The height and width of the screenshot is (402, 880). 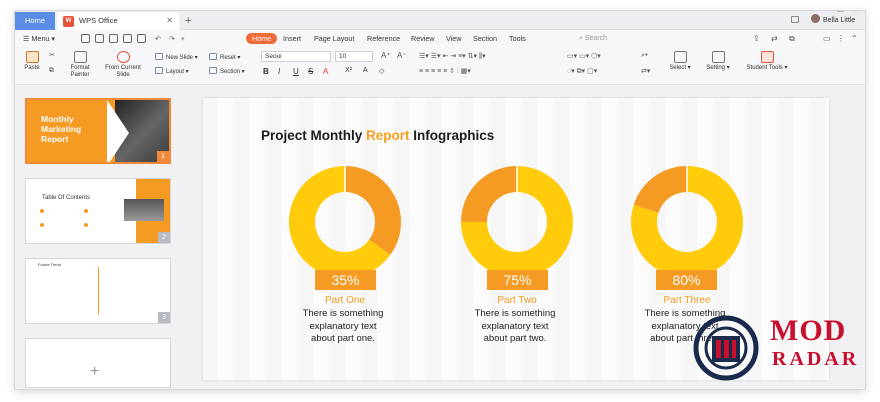 I want to click on shape-icon: ▭▾ ▭▾ ⬡▾, so click(x=584, y=56).